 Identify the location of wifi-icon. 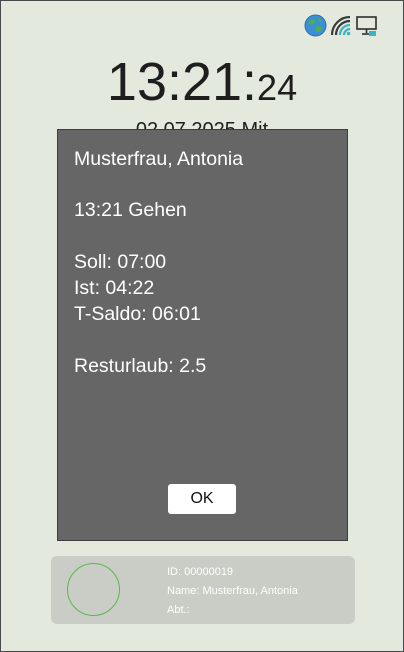
(341, 28).